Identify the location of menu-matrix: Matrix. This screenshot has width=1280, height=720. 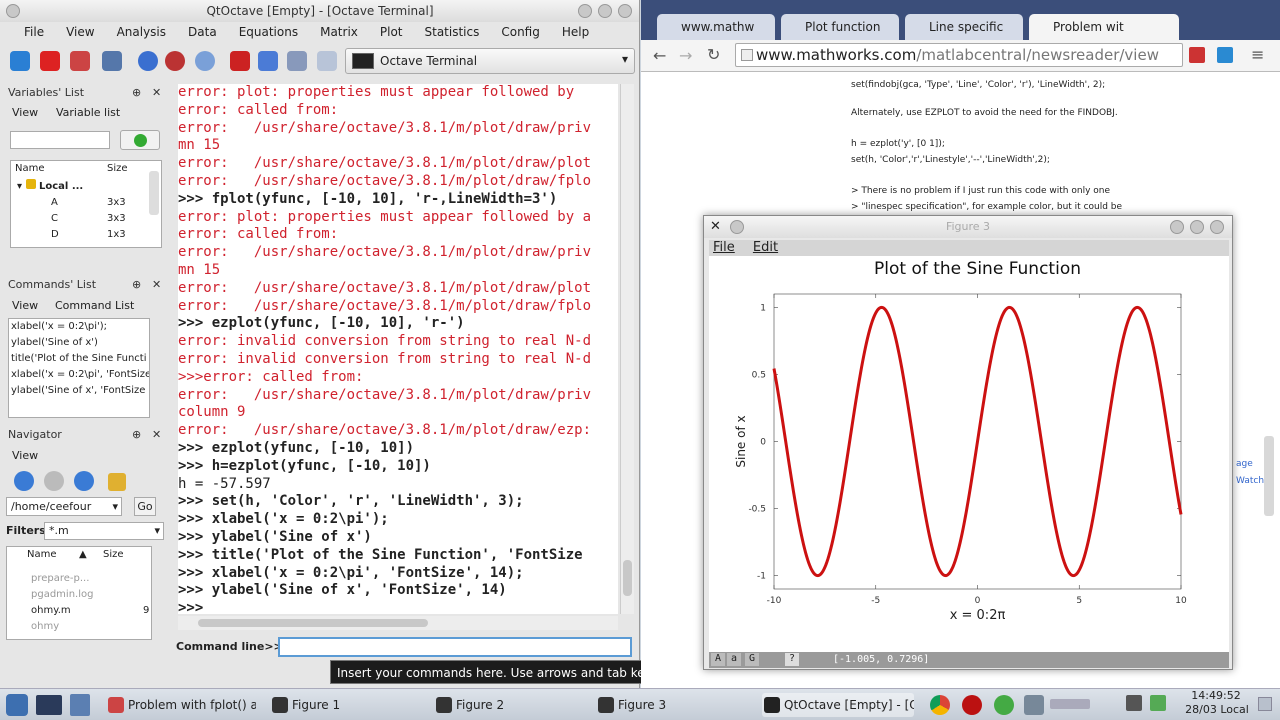
(339, 32).